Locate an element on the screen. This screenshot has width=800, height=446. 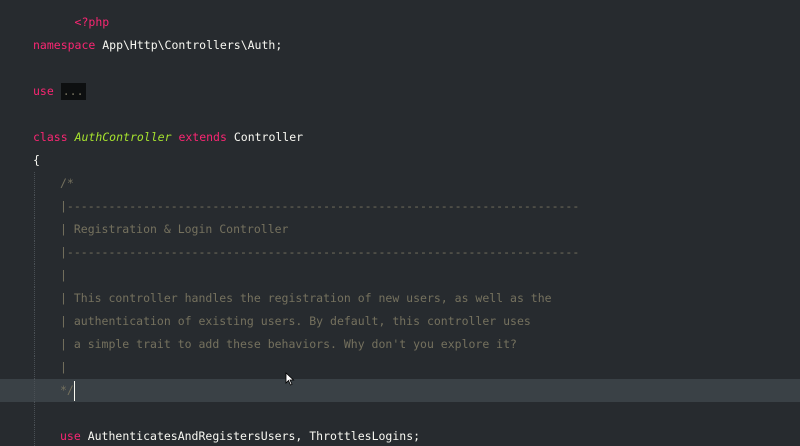
code-line: namespace App\Http\Controllers\Auth; is located at coordinates (400, 45).